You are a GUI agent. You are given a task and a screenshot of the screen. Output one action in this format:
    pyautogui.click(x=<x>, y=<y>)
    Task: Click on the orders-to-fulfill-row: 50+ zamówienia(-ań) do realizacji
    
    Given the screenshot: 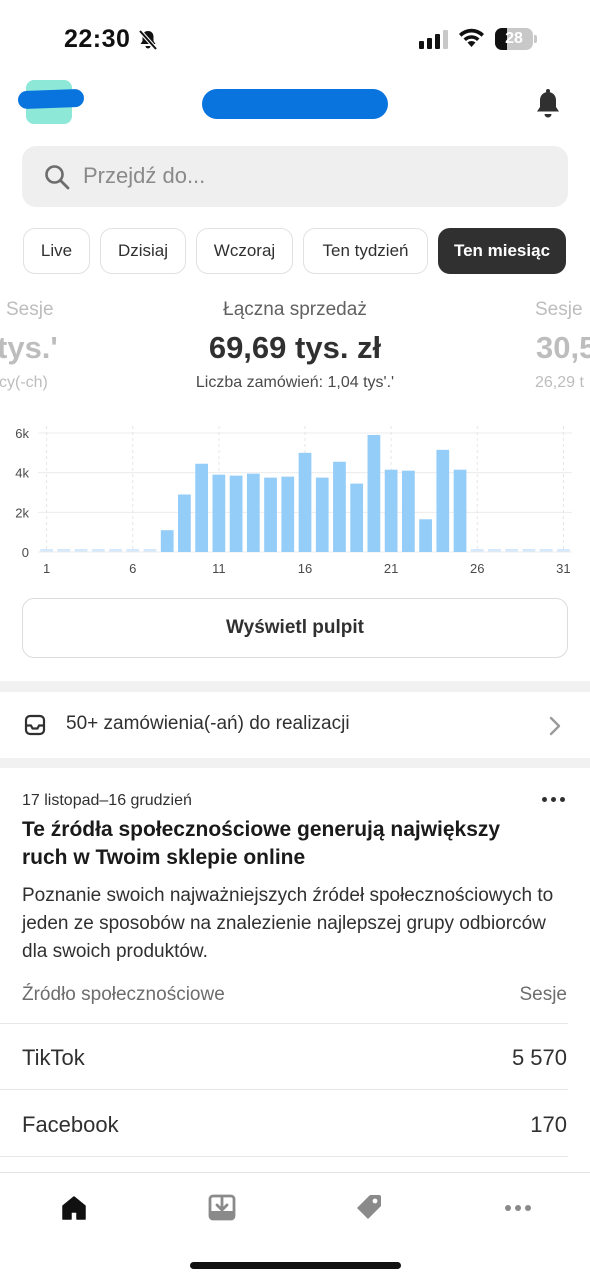 What is the action you would take?
    pyautogui.click(x=295, y=725)
    